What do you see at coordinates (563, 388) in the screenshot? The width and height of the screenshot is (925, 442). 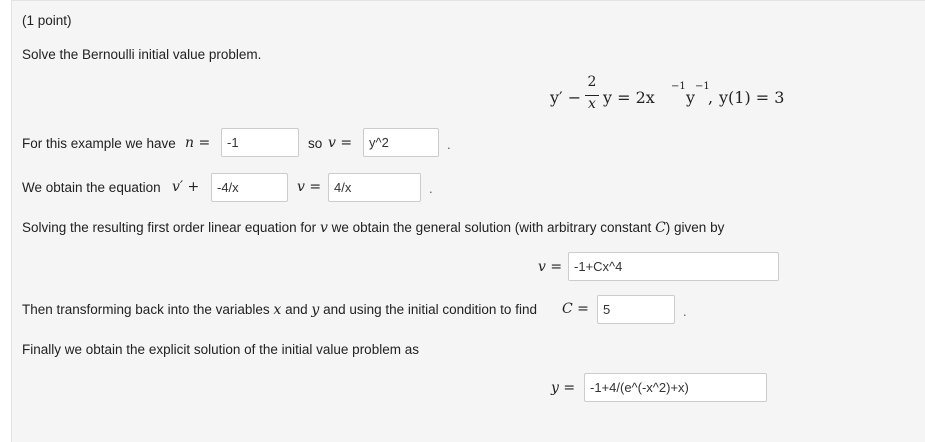 I see `explicit-solution-label: y =` at bounding box center [563, 388].